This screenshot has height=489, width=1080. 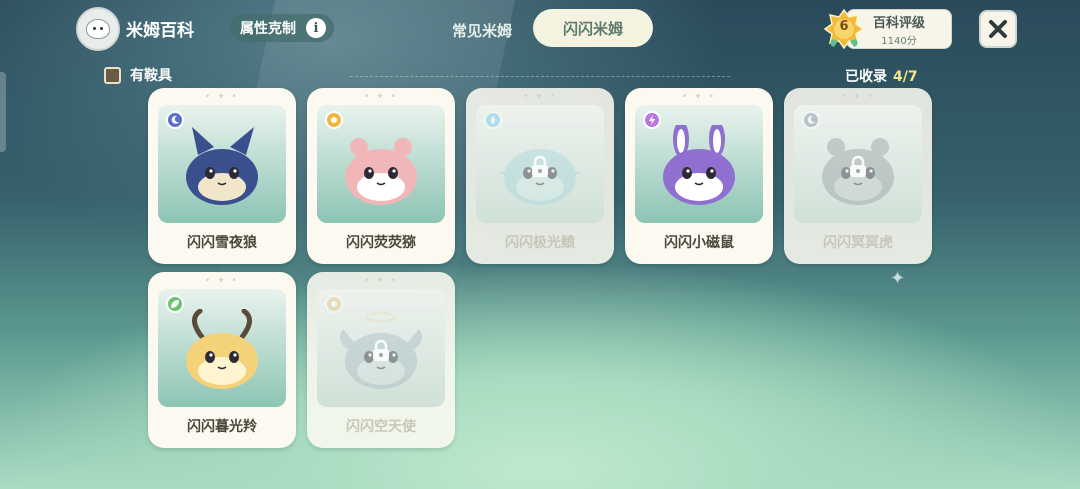 I want to click on encyclopedia-rating: 百科评级 1140分 6, so click(x=888, y=29).